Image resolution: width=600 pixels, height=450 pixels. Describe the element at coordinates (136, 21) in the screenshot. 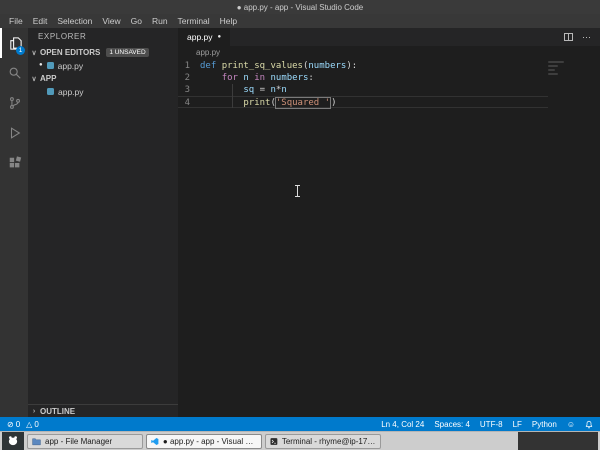

I see `menu-item-go: Go` at that location.